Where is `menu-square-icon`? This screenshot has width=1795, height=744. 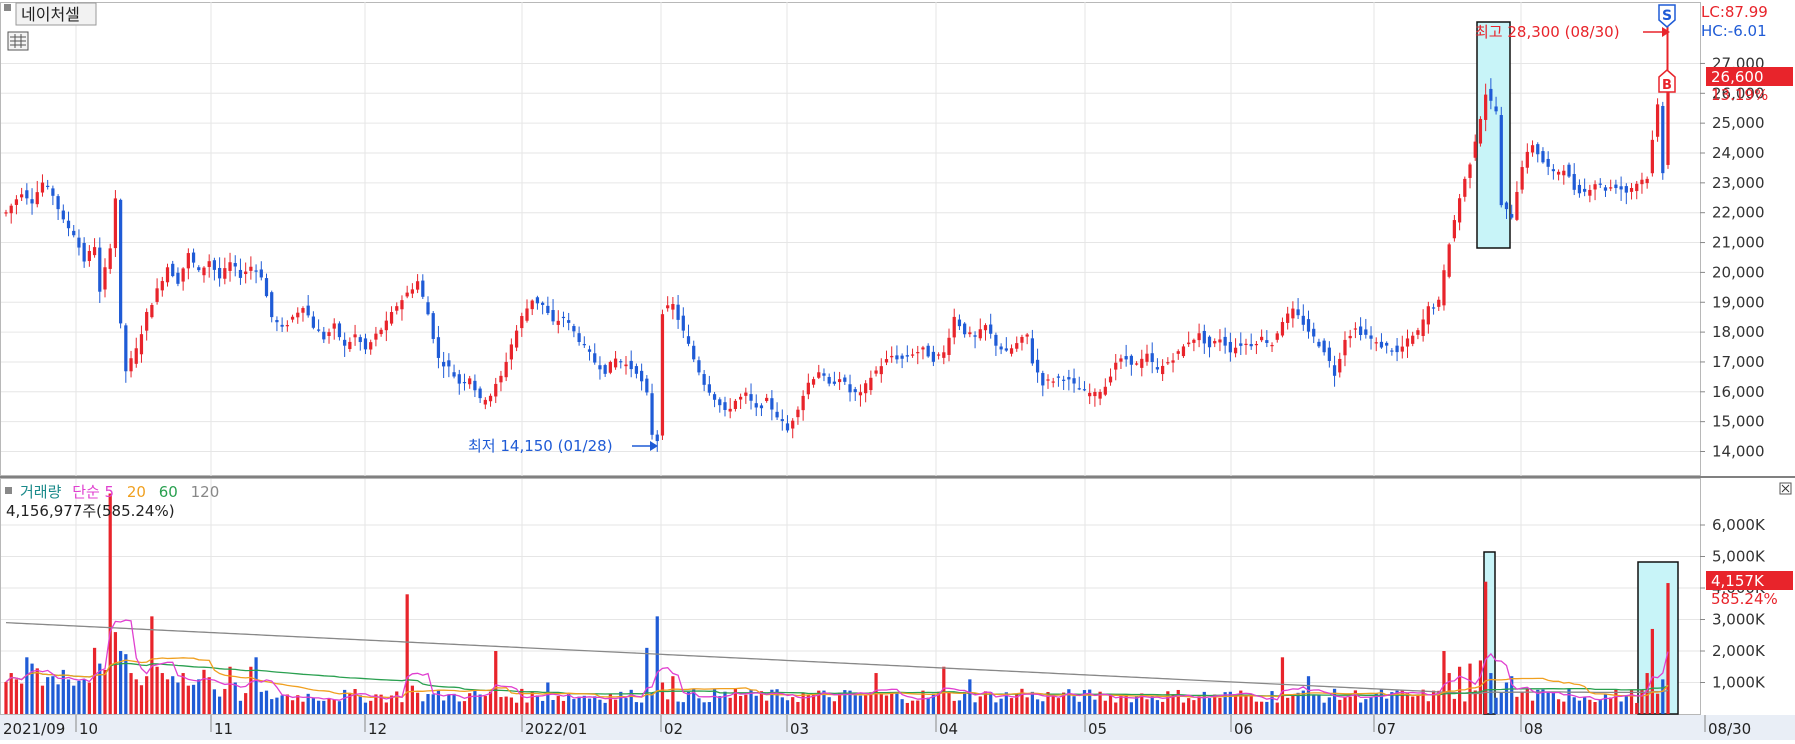
menu-square-icon is located at coordinates (7, 7).